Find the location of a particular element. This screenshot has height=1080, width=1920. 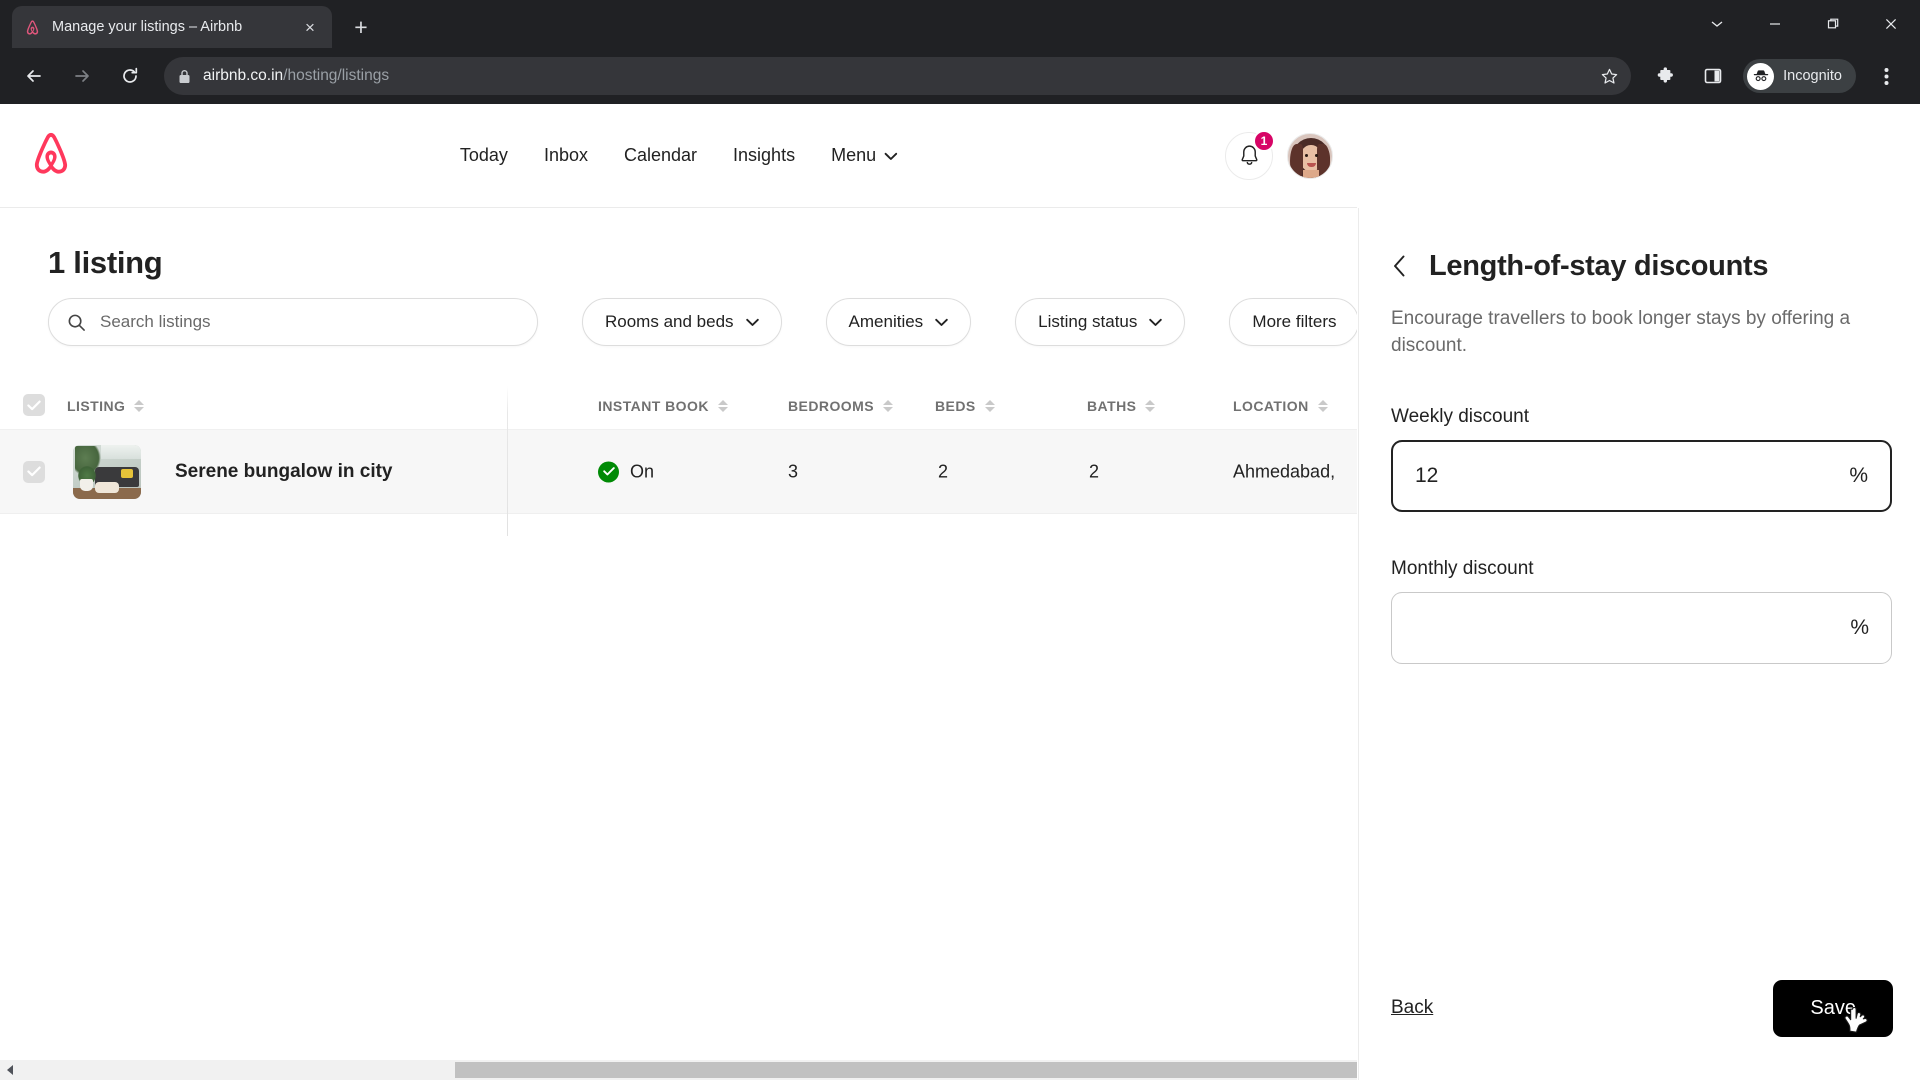

col-header-instant-book: INSTANT BOOK is located at coordinates (663, 406).